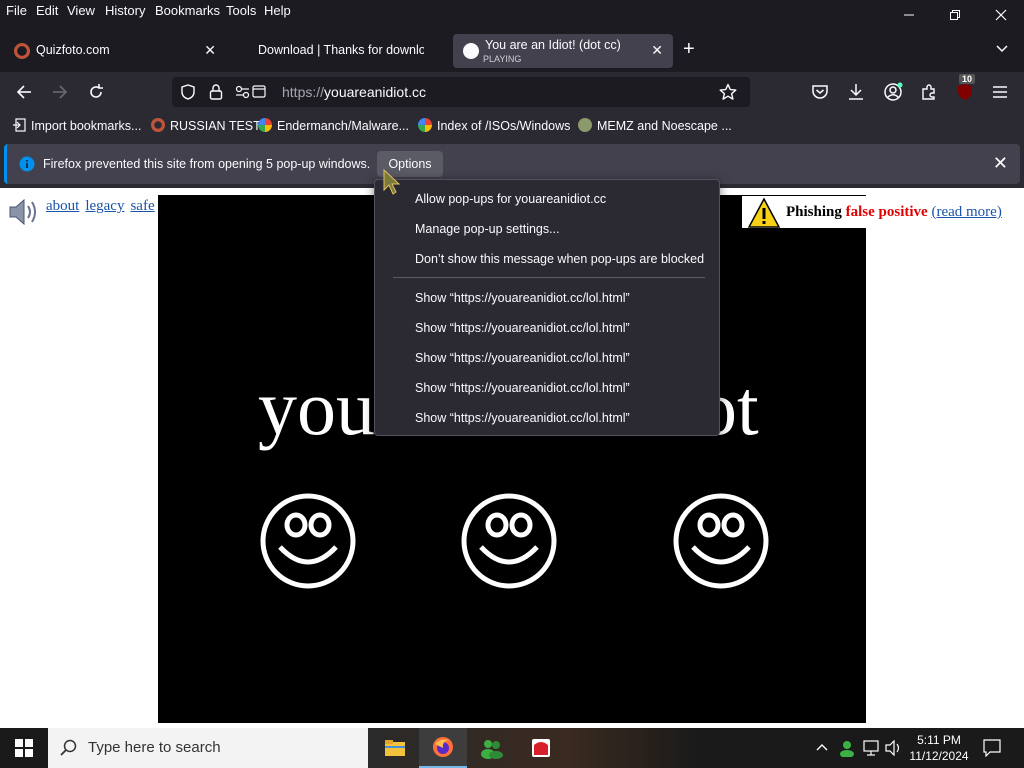 The height and width of the screenshot is (768, 1024). Describe the element at coordinates (553, 45) in the screenshot. I see `tab-title: You are an Idiot! (dot cc)` at that location.